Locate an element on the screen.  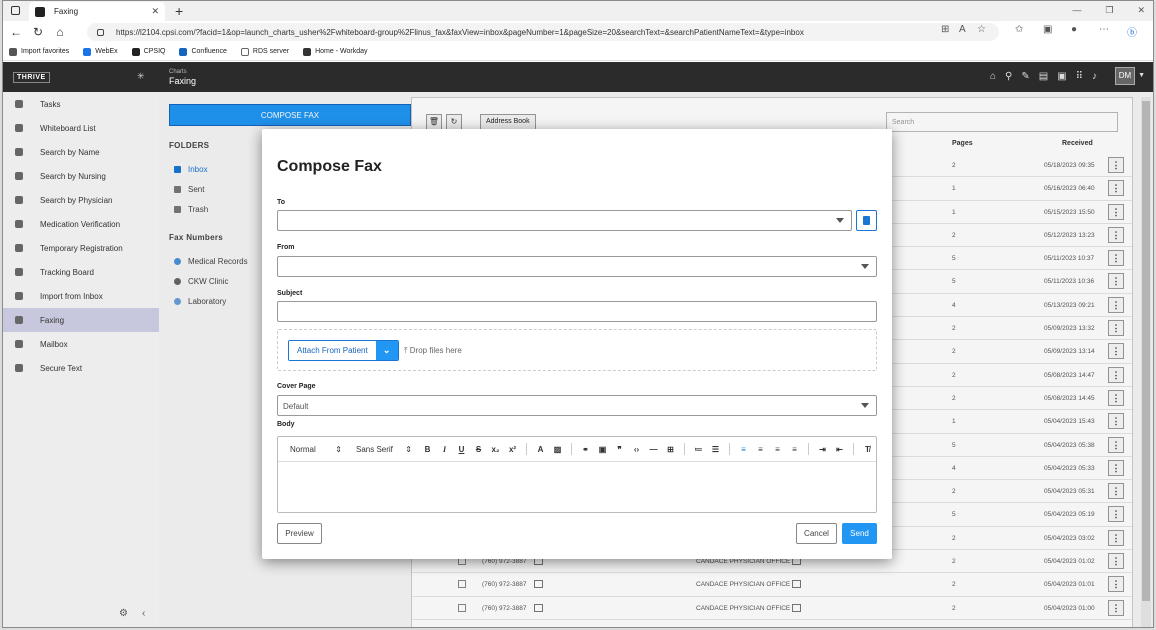
align-left-icon: ≡ is located at coordinates (743, 449).